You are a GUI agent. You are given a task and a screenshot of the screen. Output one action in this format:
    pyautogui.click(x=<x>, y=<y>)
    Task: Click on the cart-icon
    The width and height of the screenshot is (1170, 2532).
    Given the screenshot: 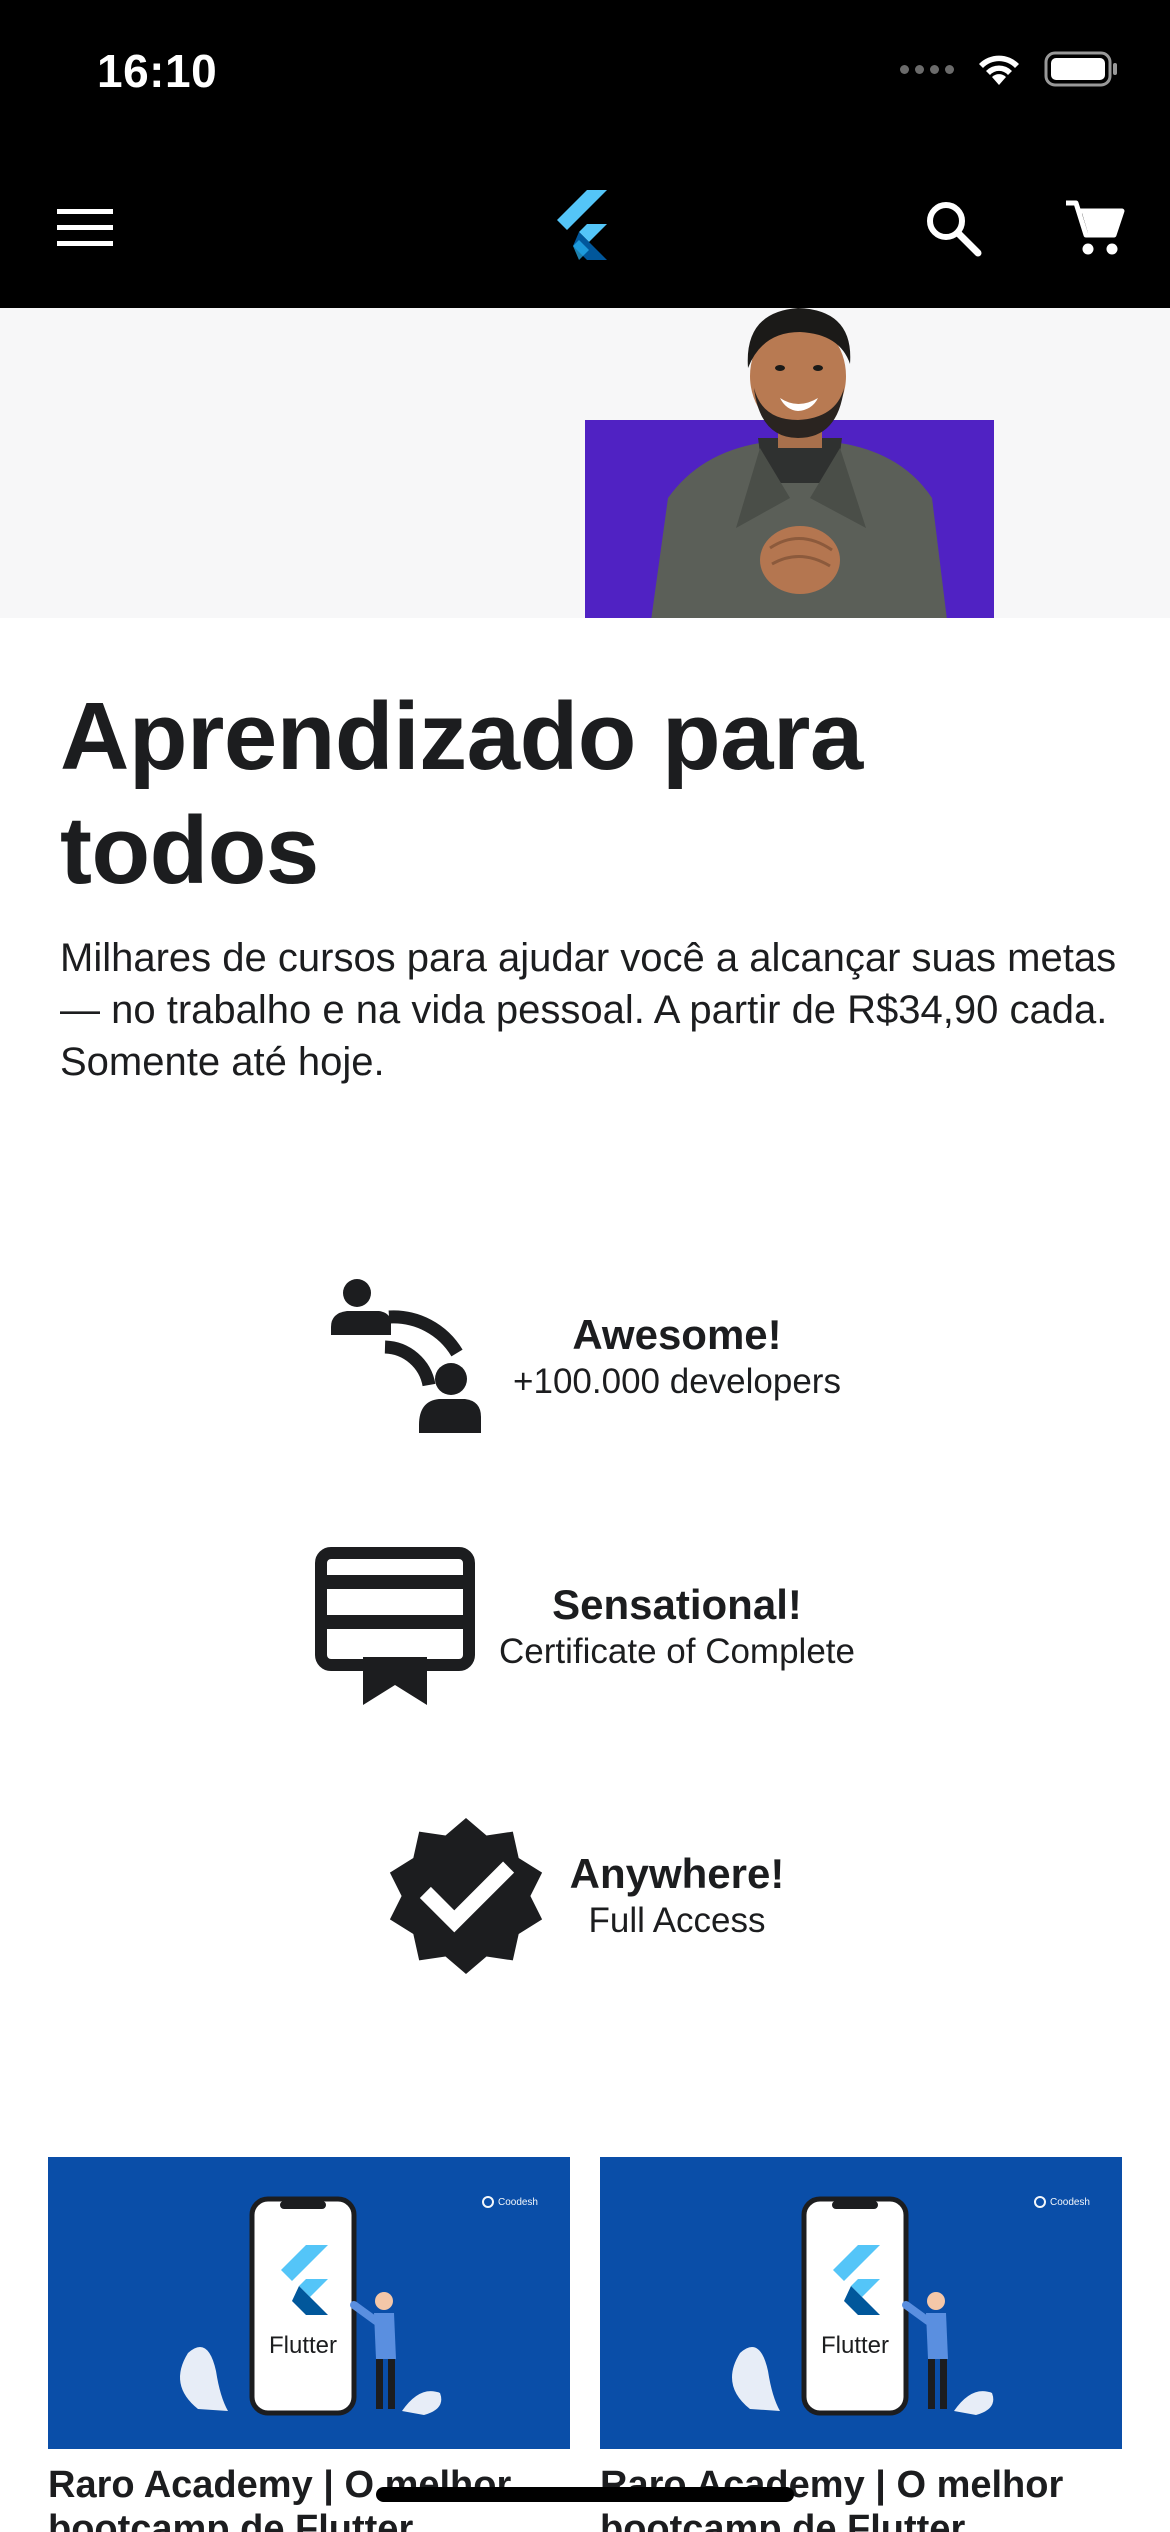 What is the action you would take?
    pyautogui.click(x=1095, y=227)
    